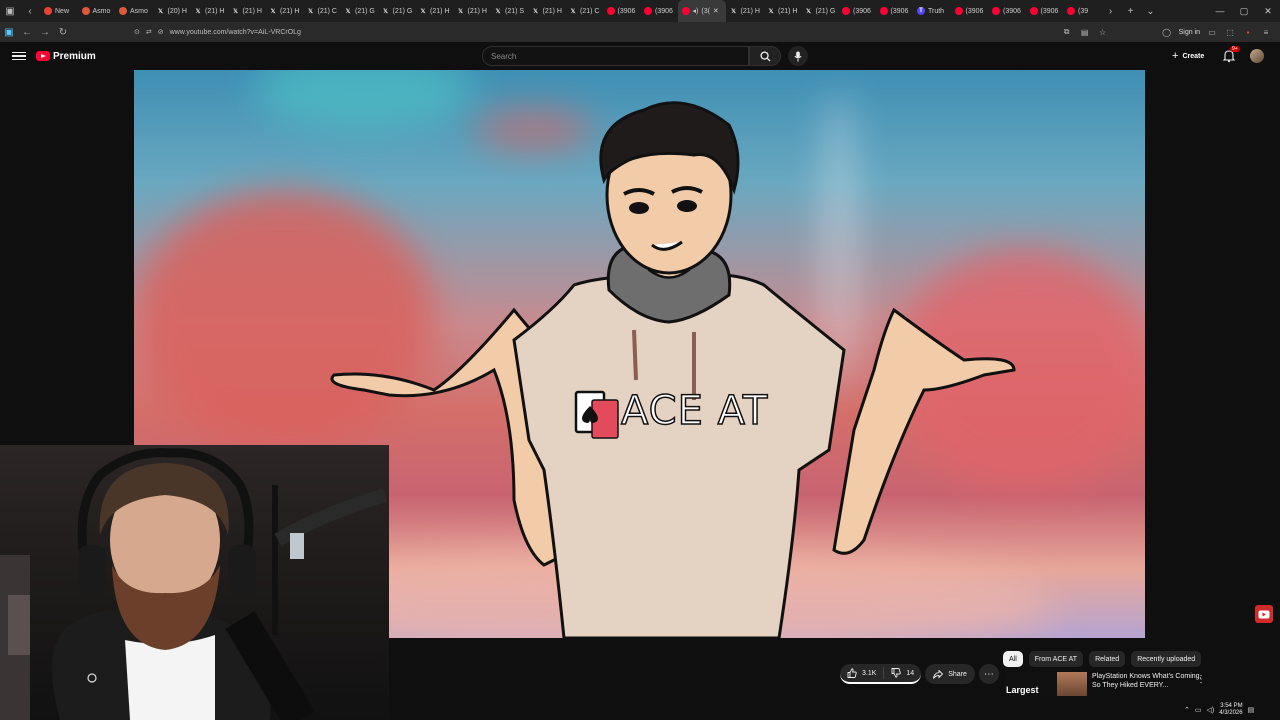 This screenshot has width=1280, height=720. I want to click on account-avatar, so click(1257, 56).